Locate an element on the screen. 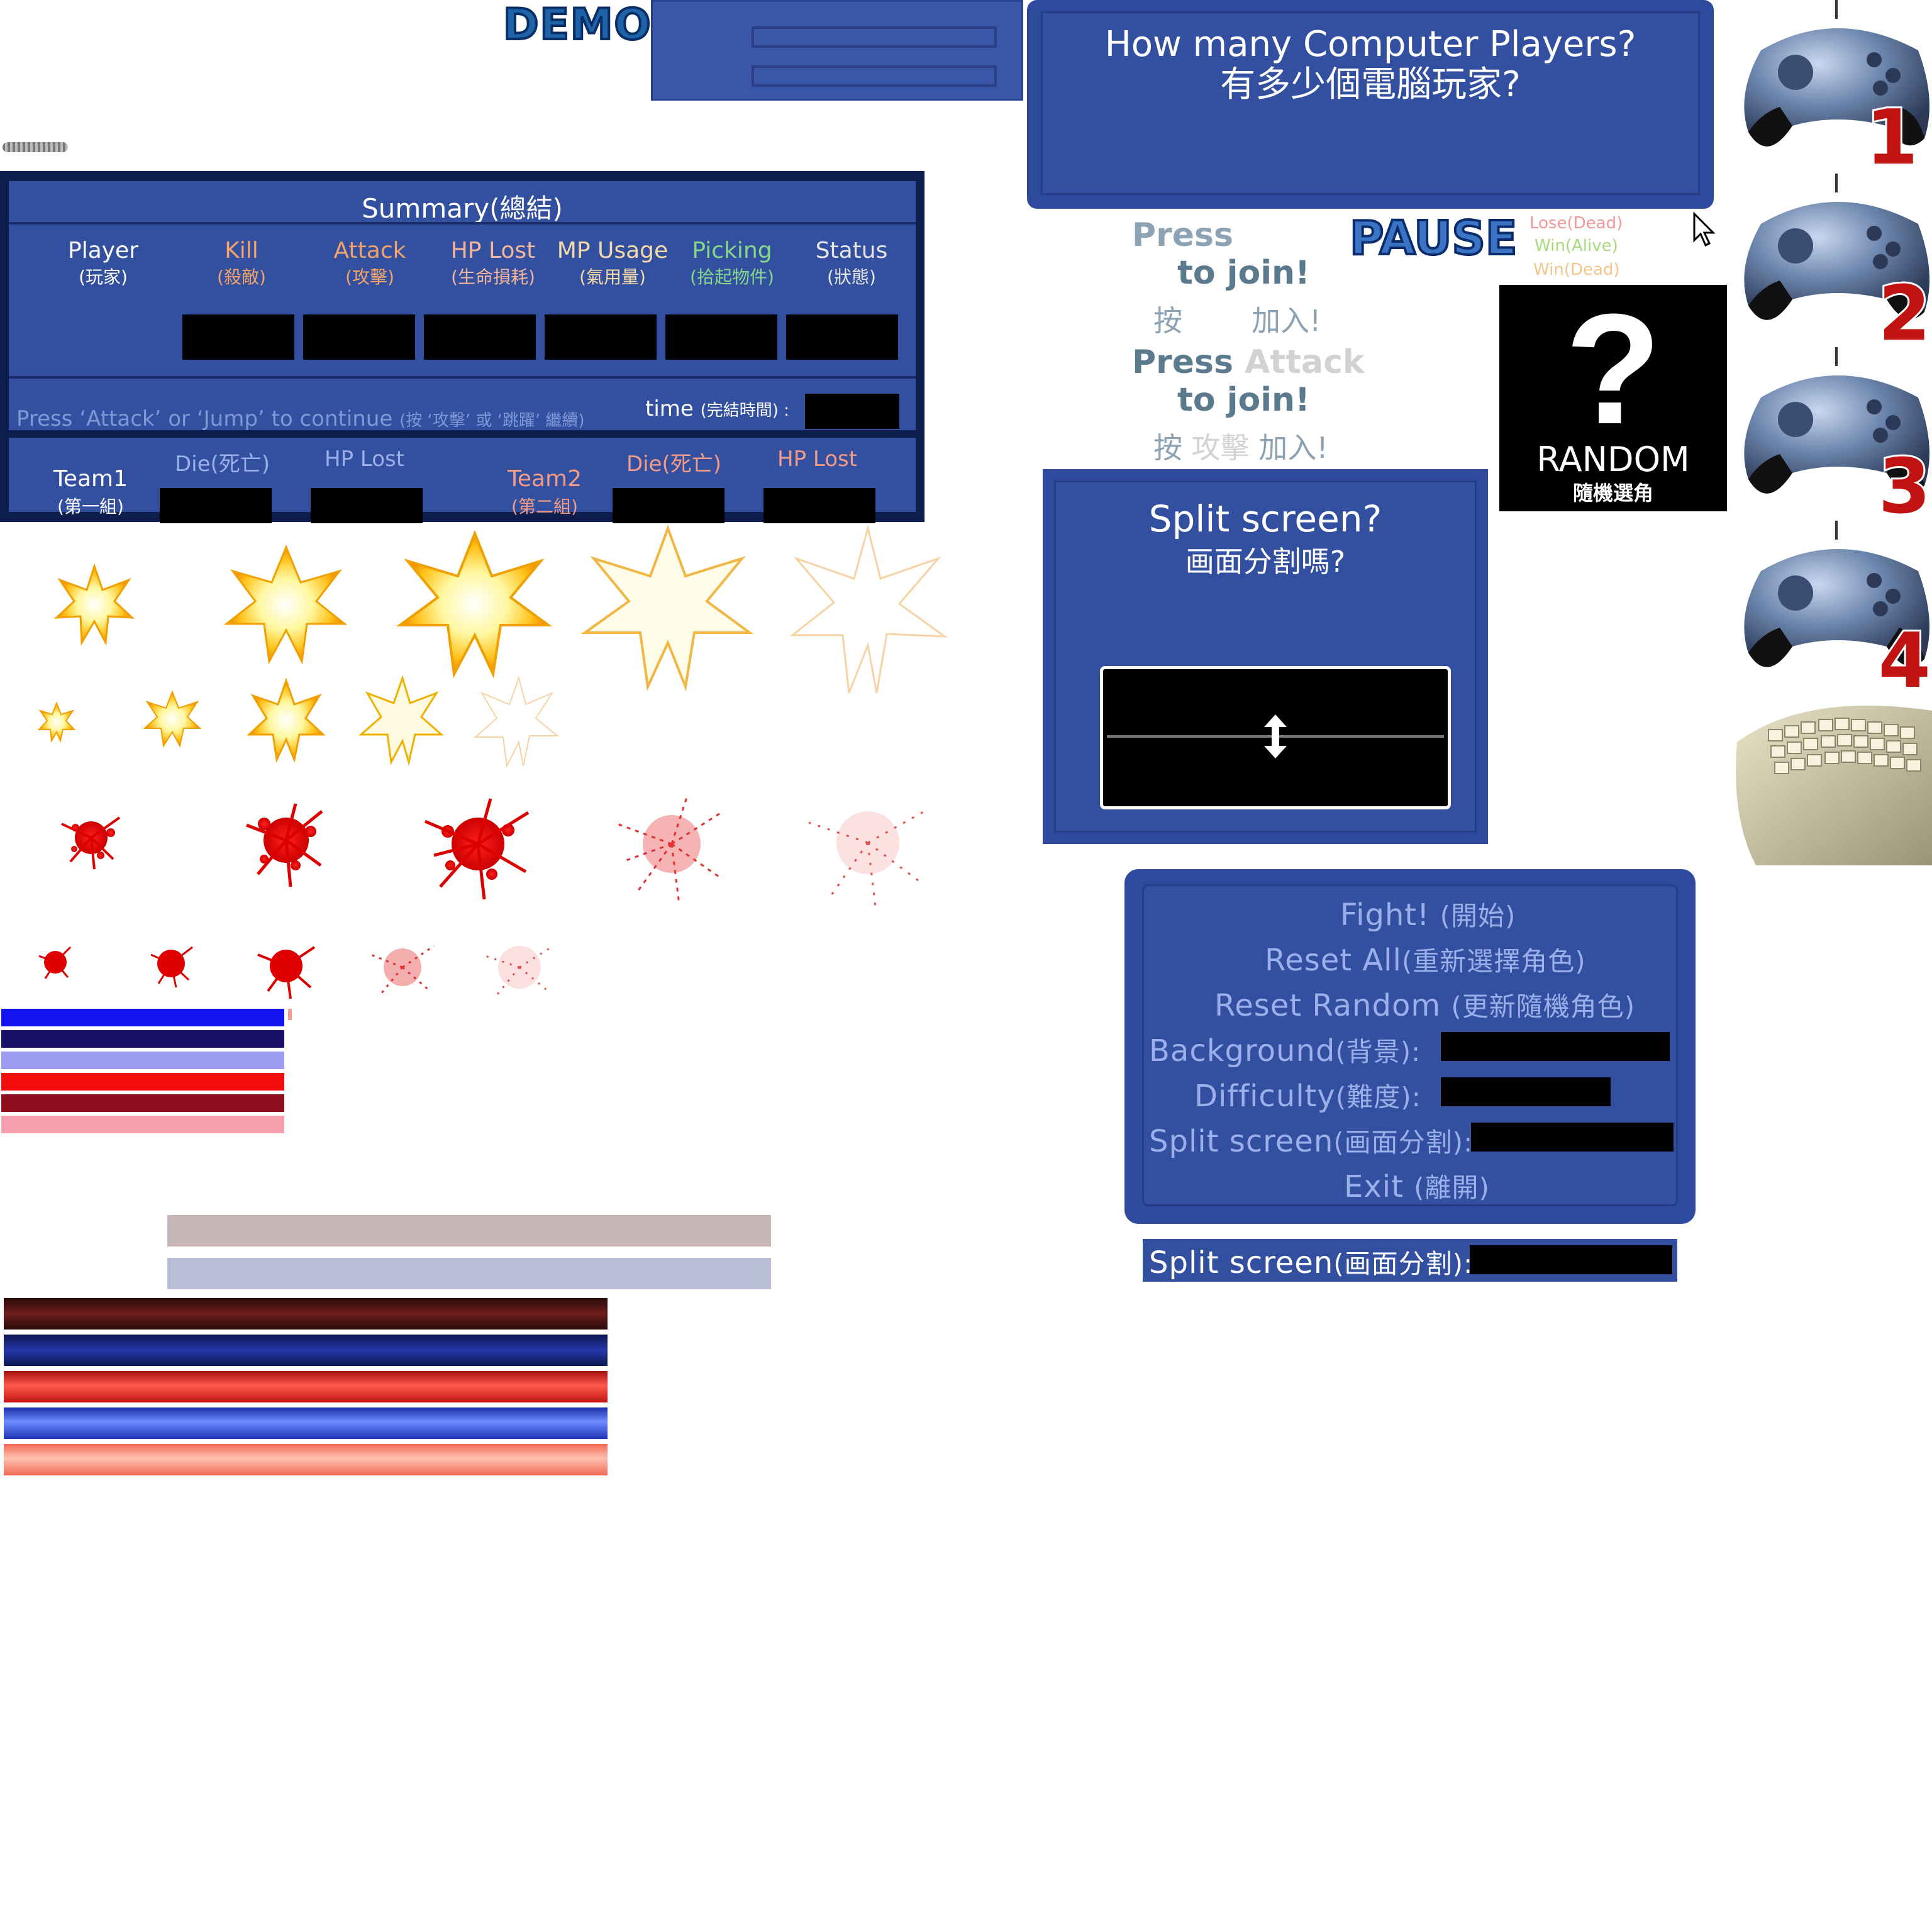  hit-spark-small-3-icon is located at coordinates (286, 720).